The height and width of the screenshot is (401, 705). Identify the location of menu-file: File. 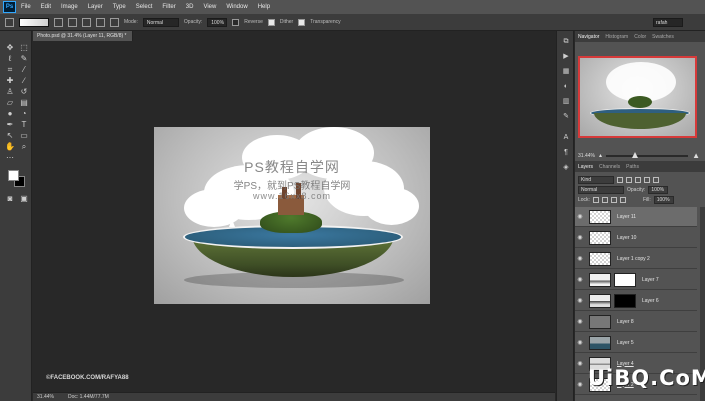
(26, 7).